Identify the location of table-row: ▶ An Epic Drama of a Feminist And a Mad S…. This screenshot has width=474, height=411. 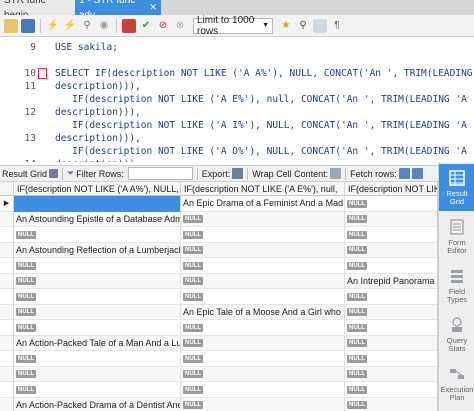
(218, 204).